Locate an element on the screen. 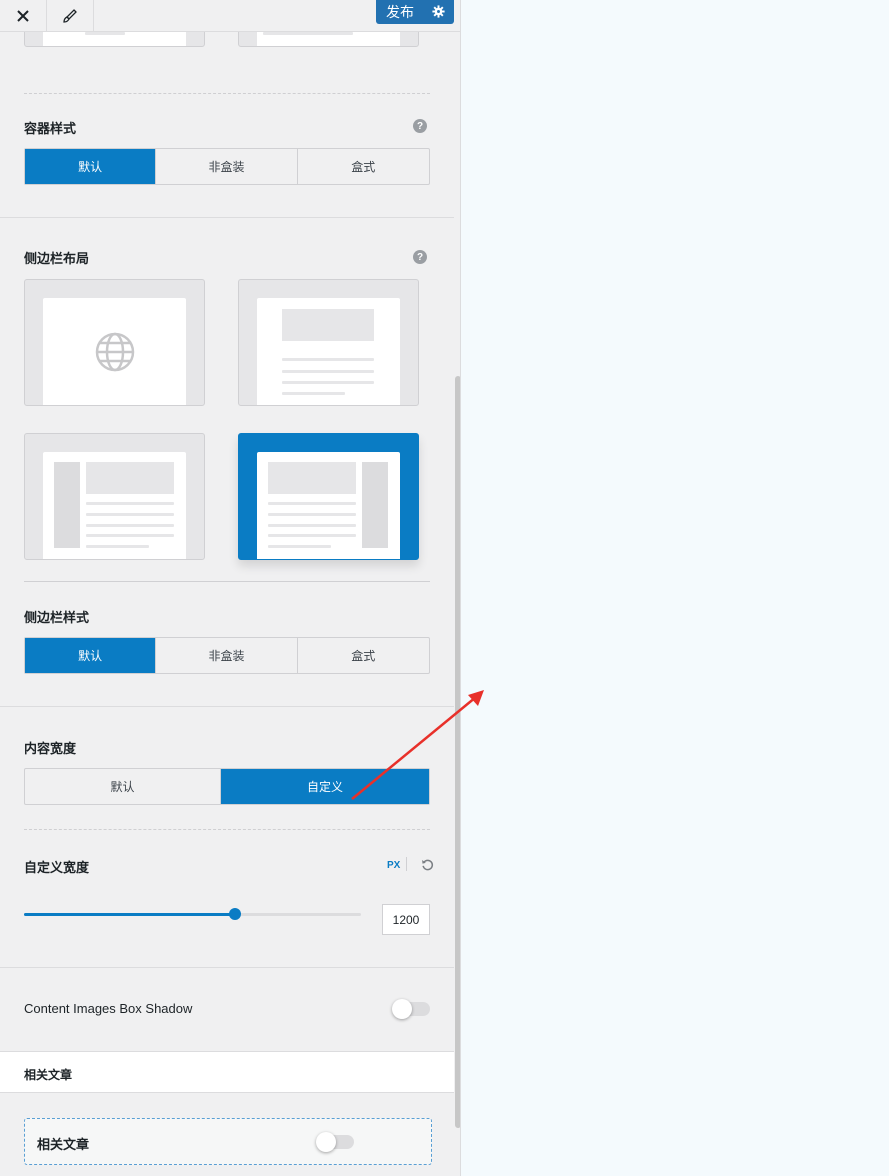  close-button is located at coordinates (23, 15).